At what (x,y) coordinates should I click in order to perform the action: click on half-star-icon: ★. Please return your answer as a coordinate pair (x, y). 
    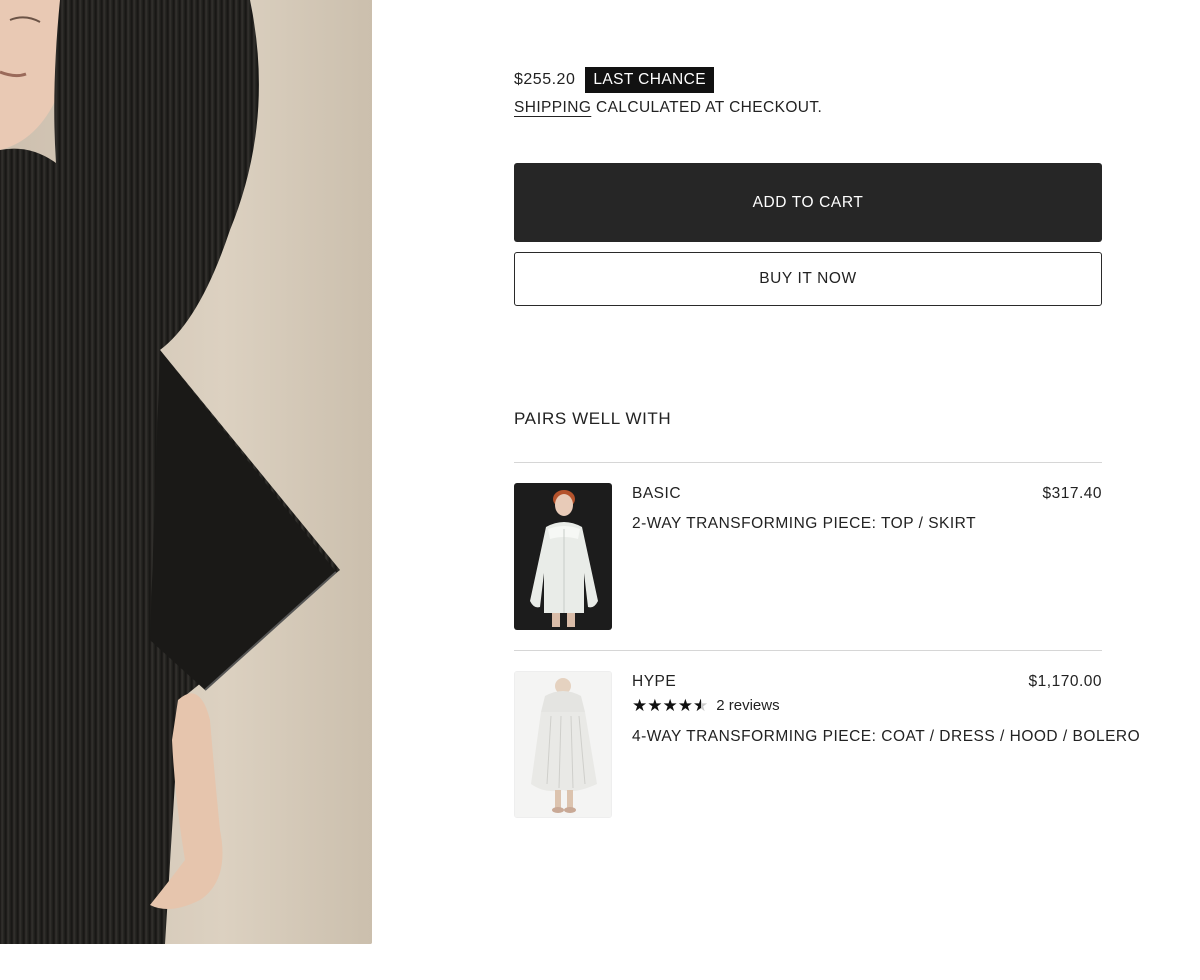
    Looking at the image, I should click on (700, 705).